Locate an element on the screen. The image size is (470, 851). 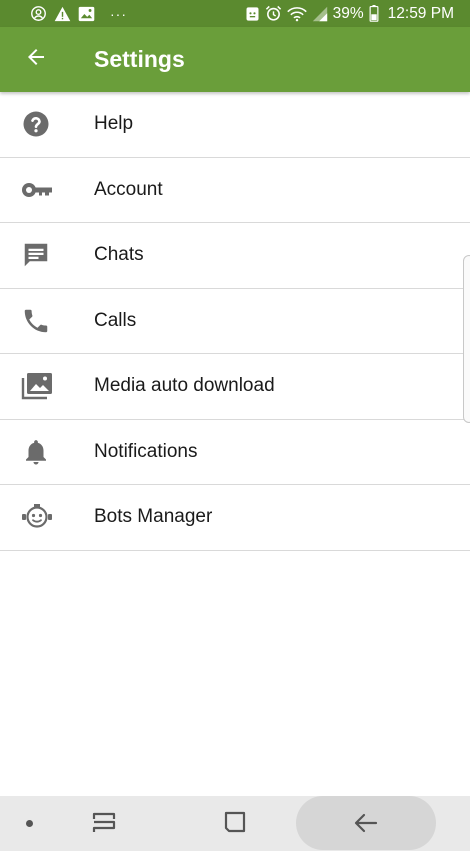
battery-percent: 39% is located at coordinates (348, 13).